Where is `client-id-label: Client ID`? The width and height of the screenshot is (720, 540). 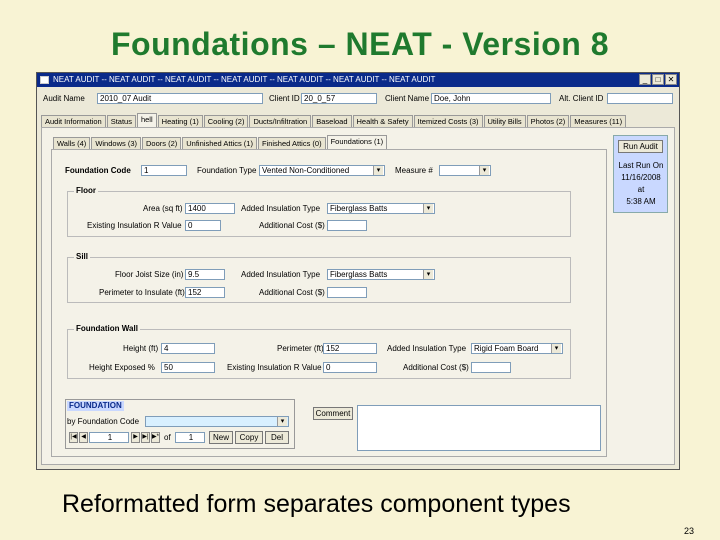 client-id-label: Client ID is located at coordinates (284, 98).